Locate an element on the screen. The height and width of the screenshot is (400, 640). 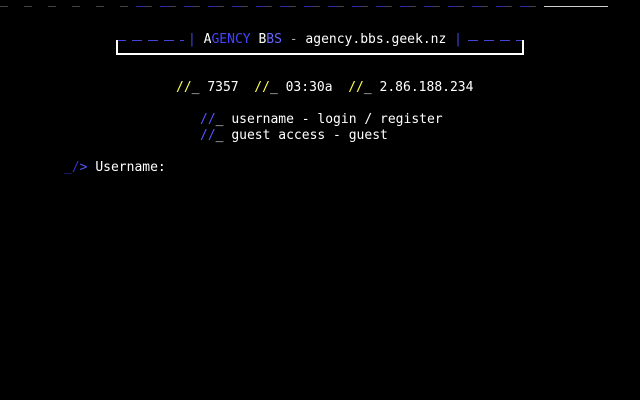
top-decorative-rule is located at coordinates (304, 6).